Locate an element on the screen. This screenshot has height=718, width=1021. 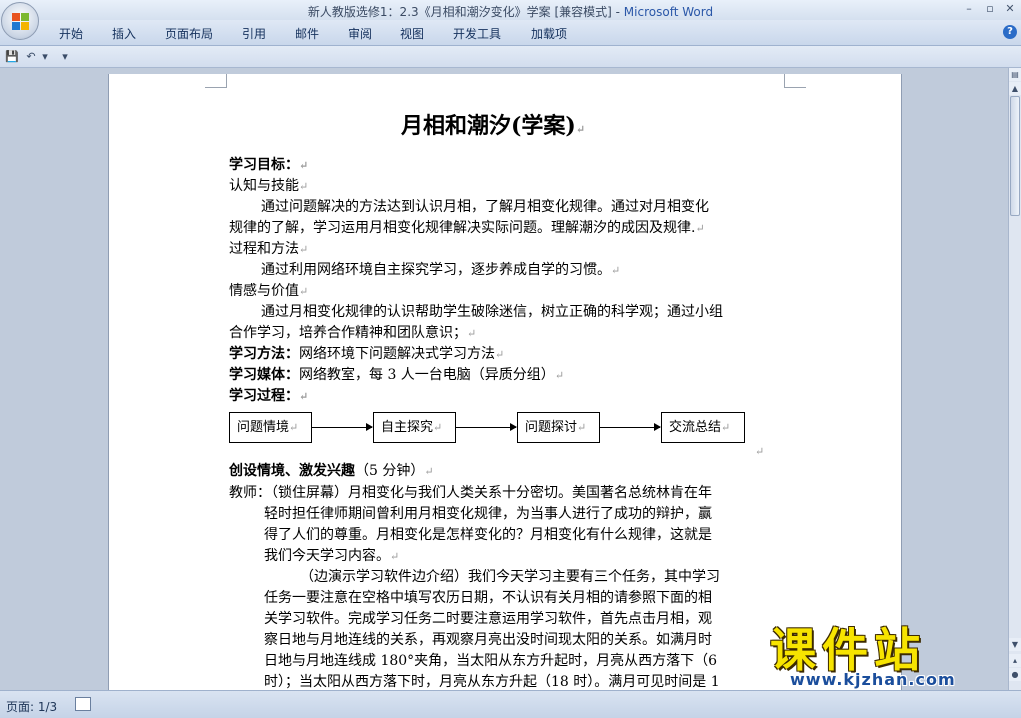
proofing-icon is located at coordinates (83, 704).